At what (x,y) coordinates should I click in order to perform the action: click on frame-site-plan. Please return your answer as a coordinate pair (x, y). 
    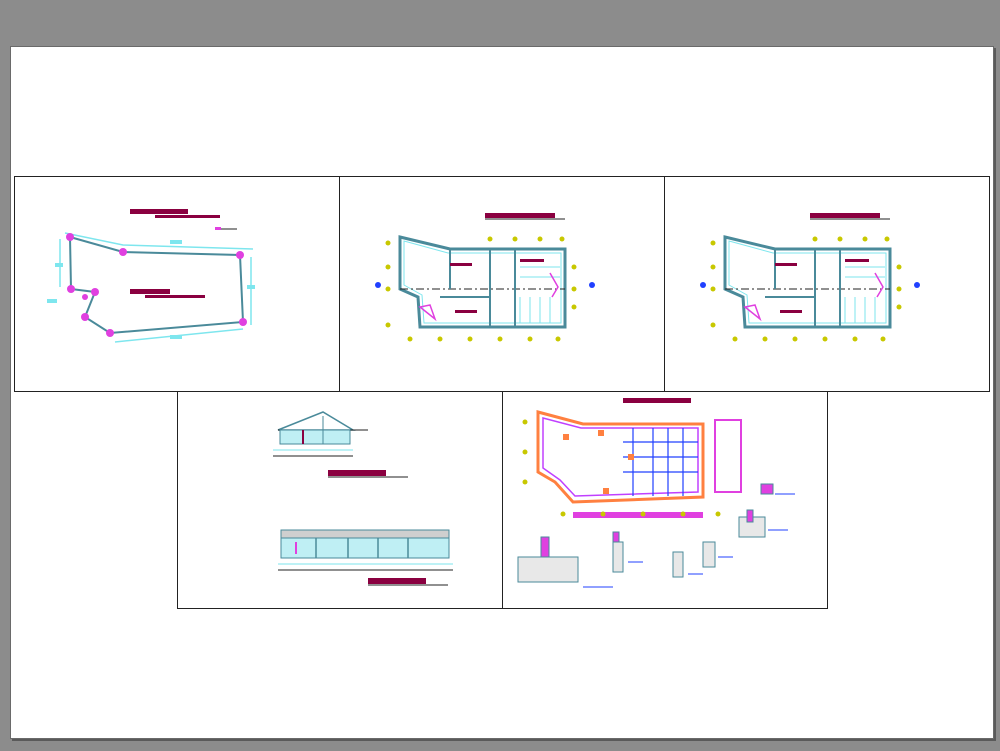
    Looking at the image, I should click on (177, 284).